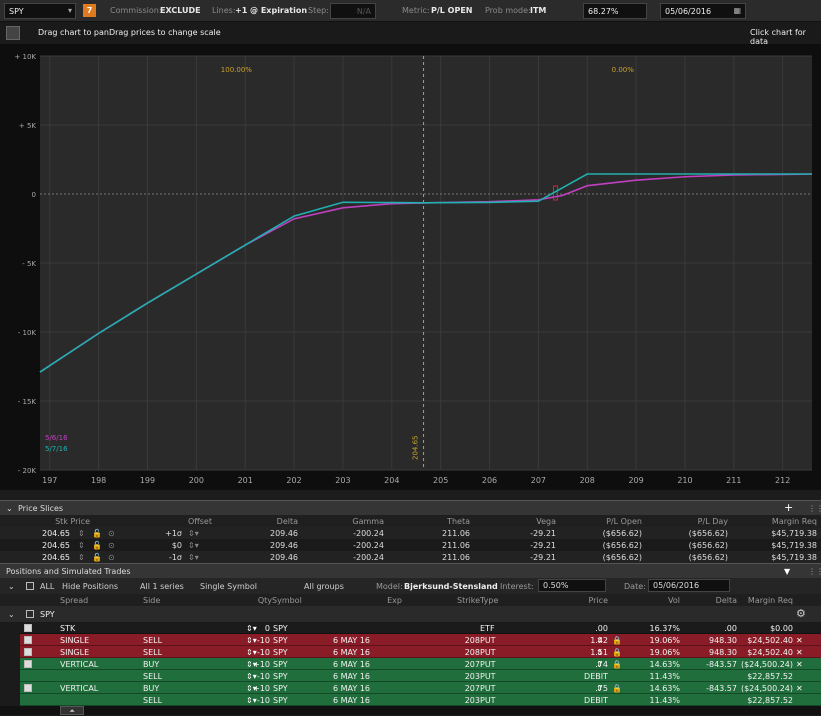  What do you see at coordinates (787, 571) in the screenshot?
I see `collapse-panel-icon: ▼` at bounding box center [787, 571].